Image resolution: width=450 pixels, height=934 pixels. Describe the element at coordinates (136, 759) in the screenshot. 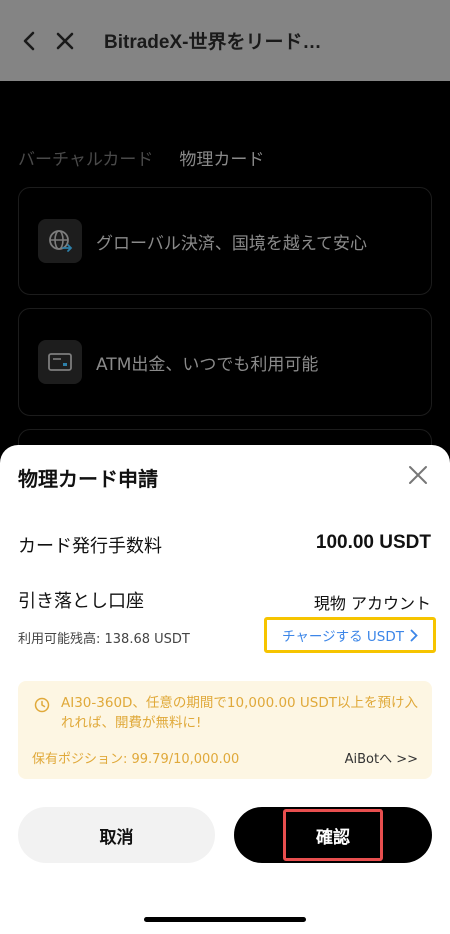

I see `holding-position: 保有ポジション: 99.79/10,000.00` at that location.